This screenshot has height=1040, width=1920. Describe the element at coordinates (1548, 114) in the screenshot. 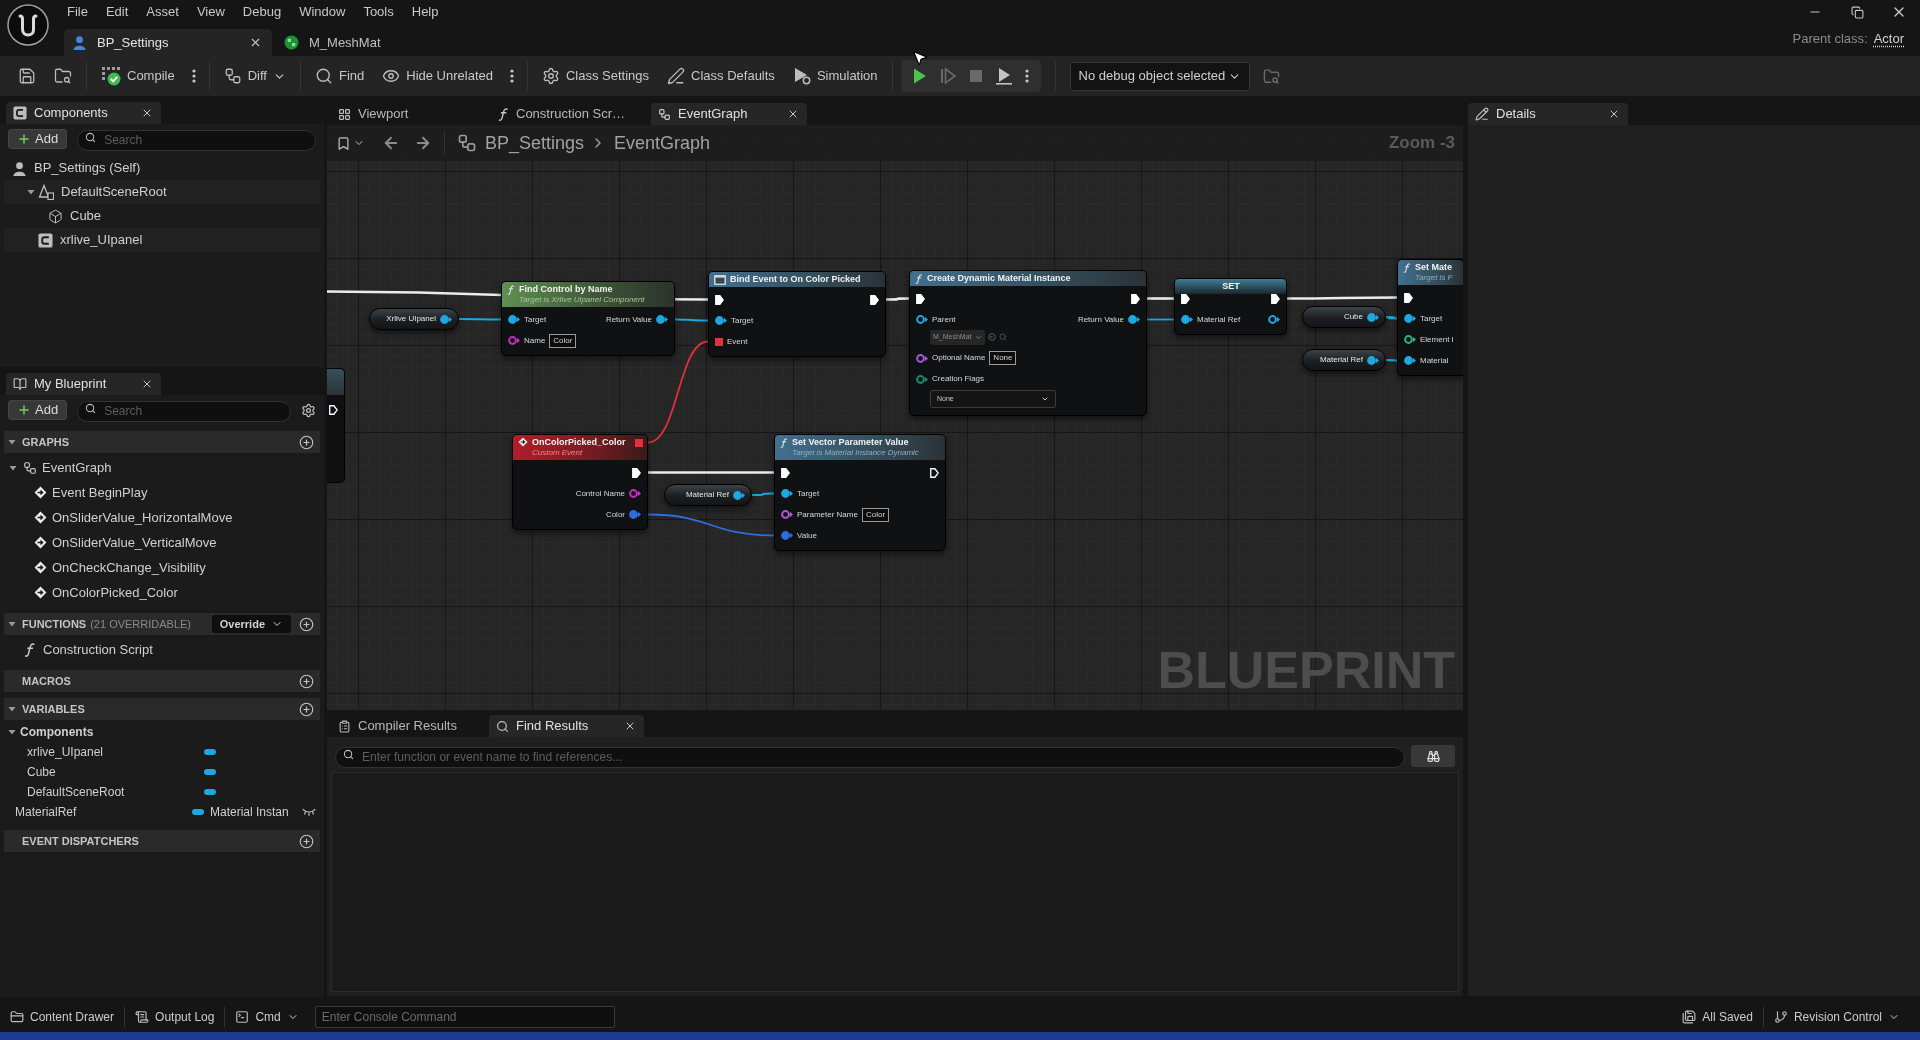

I see `tab: Details` at that location.